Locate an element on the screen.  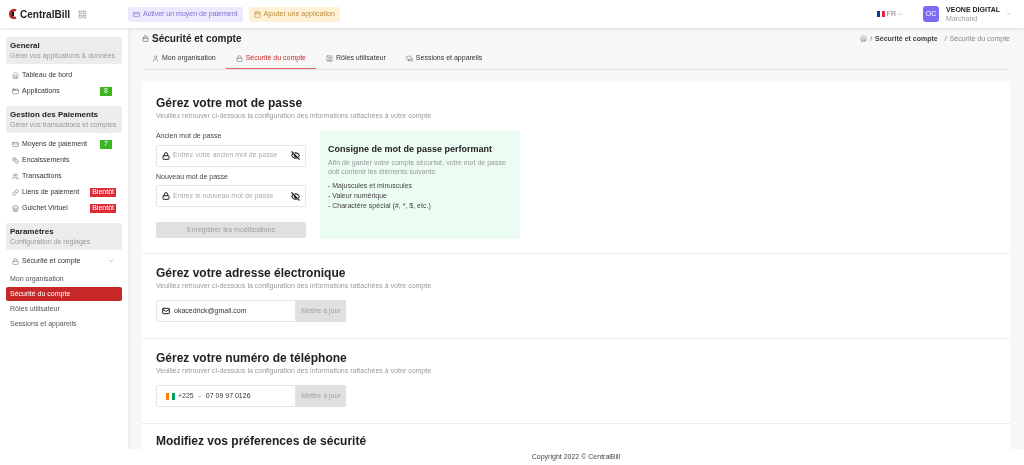
grid-icon is located at coordinates (82, 14).